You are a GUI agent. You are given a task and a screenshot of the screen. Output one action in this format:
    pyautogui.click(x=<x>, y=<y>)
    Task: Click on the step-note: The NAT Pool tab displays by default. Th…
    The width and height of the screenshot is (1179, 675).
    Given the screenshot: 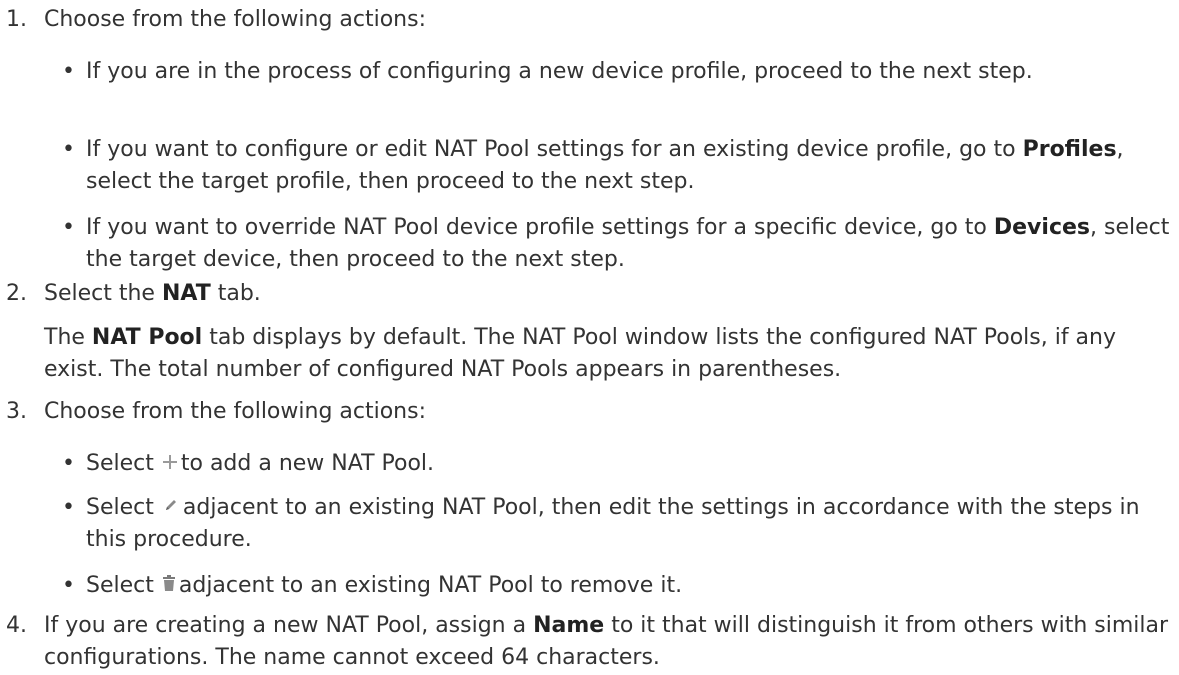 What is the action you would take?
    pyautogui.click(x=580, y=353)
    